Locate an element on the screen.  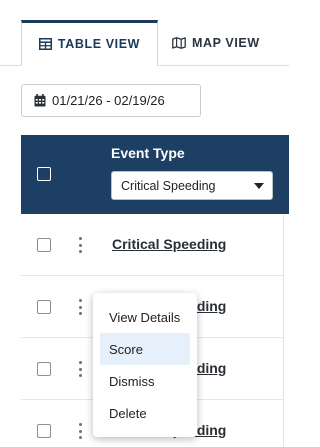
select-all-checkbox is located at coordinates (44, 174).